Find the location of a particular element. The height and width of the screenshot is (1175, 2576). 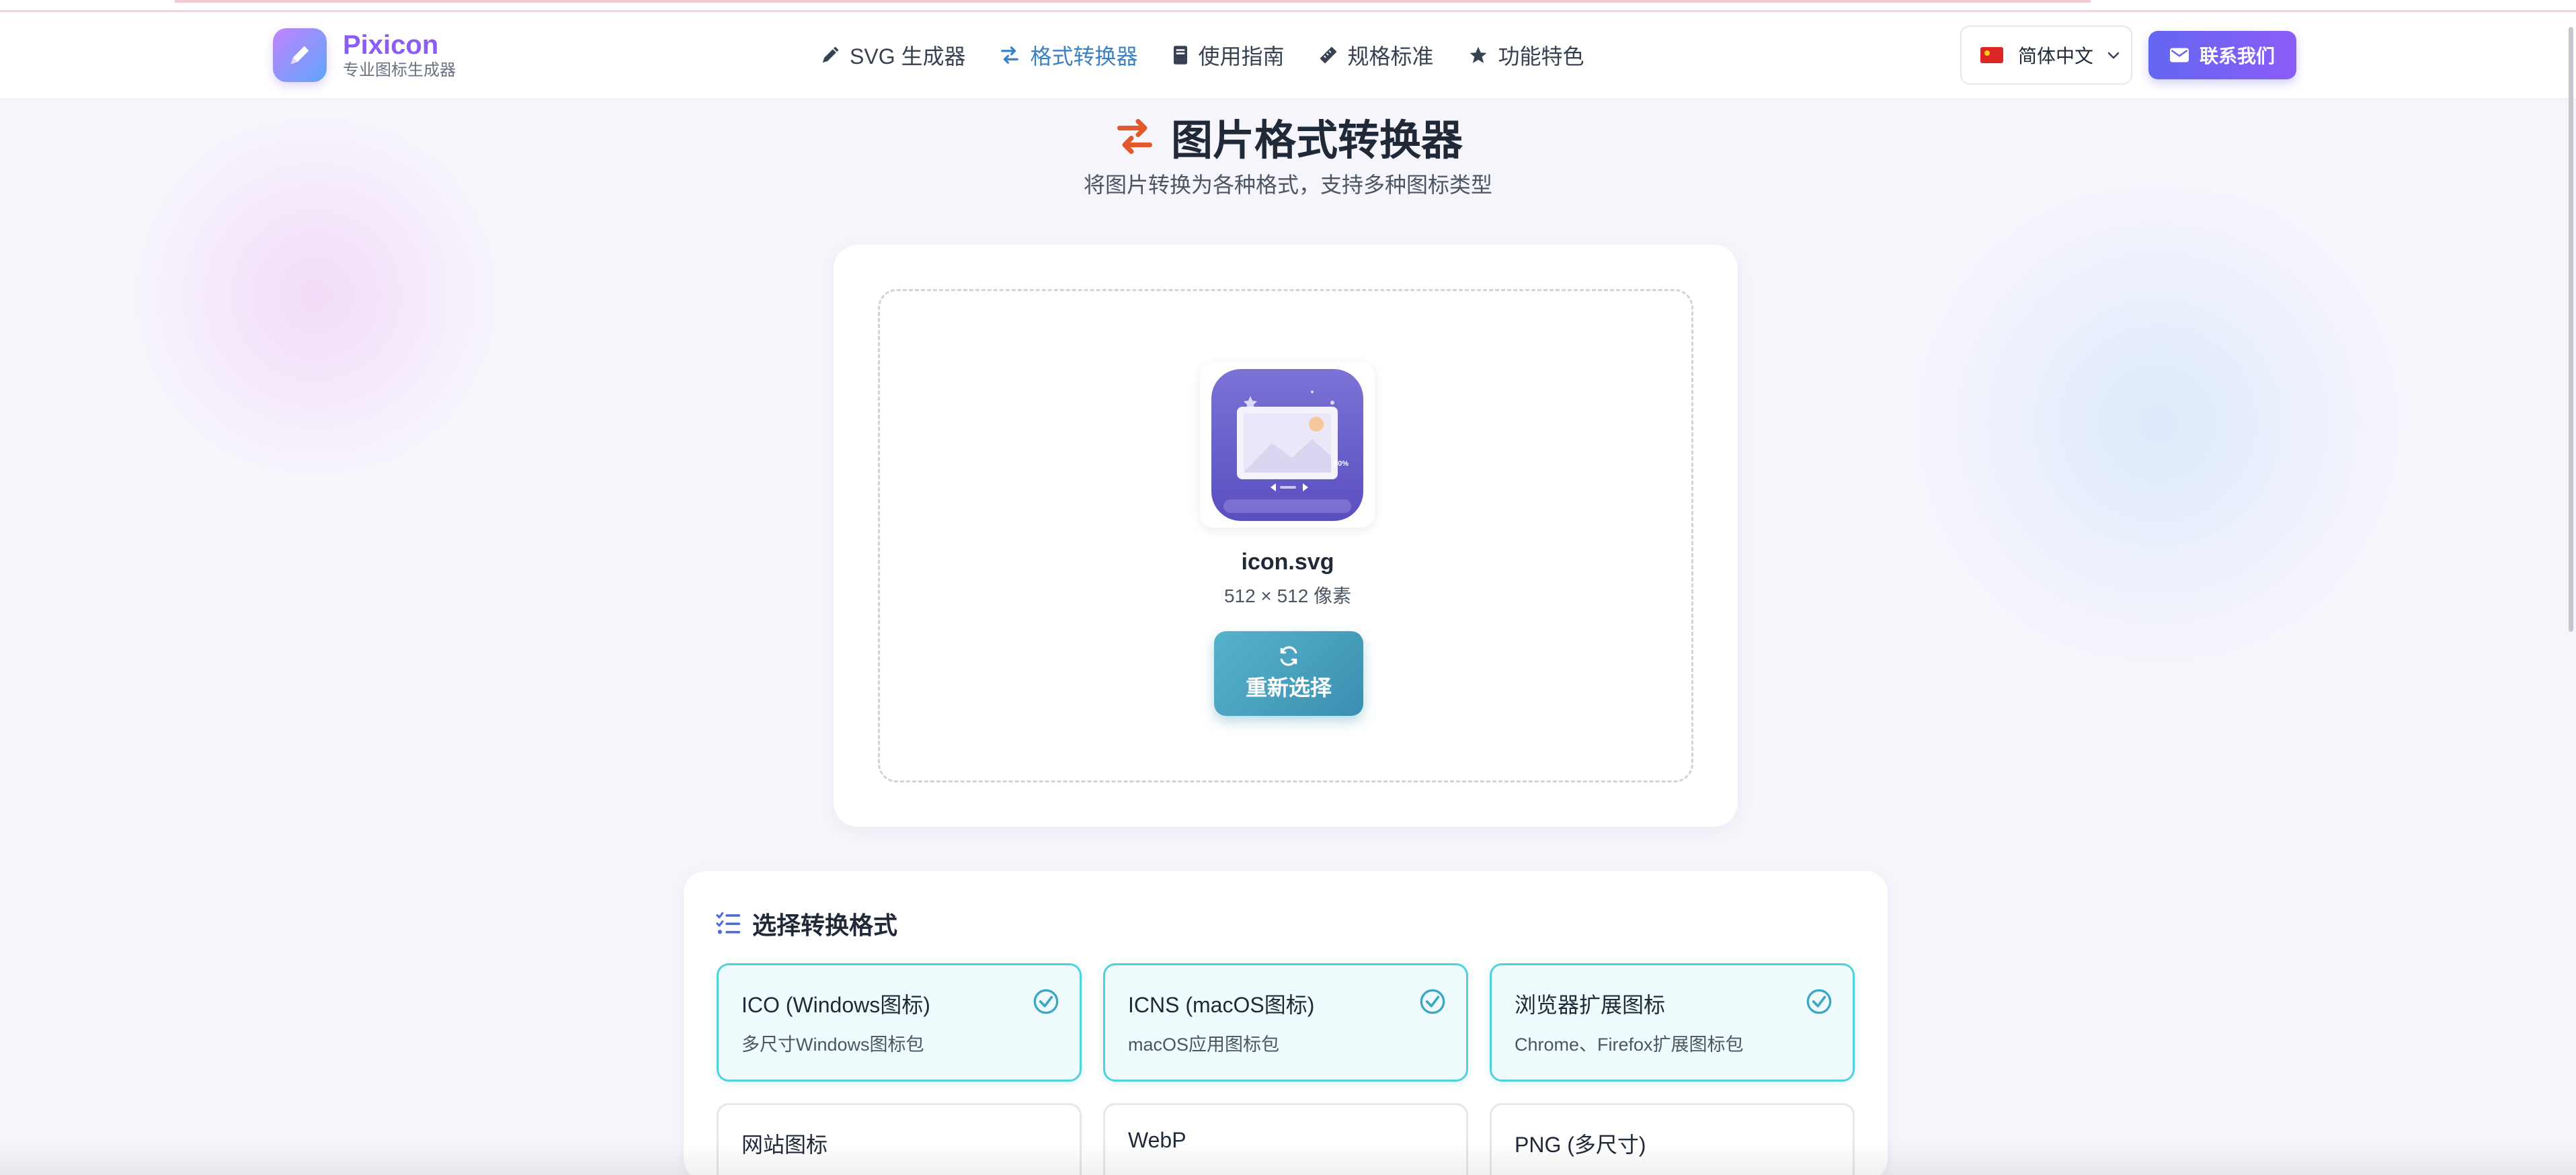

uploaded-image-thumbnail: 80% is located at coordinates (1287, 445).